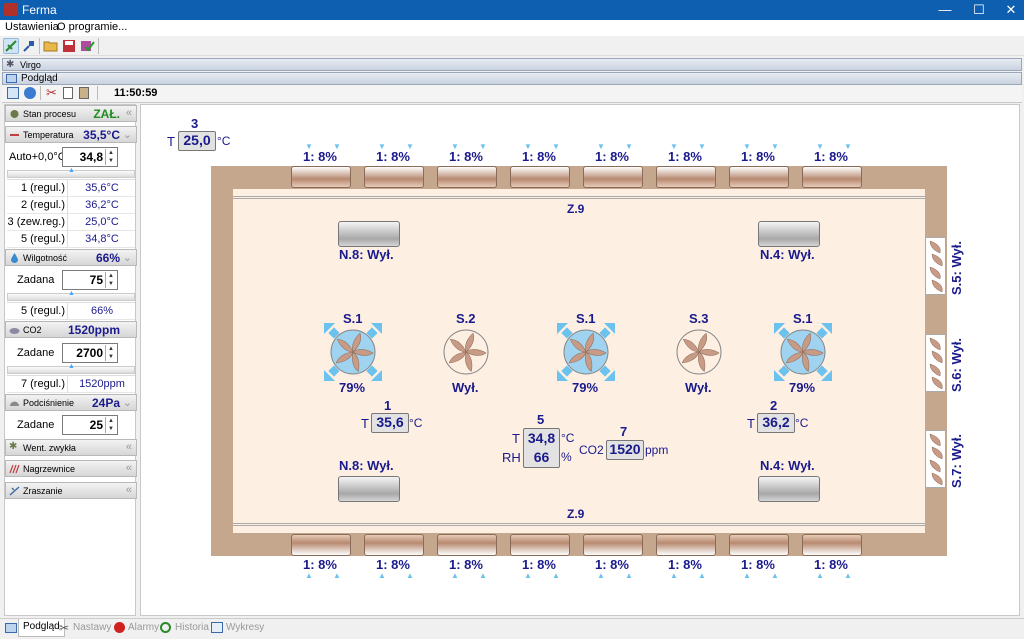  Describe the element at coordinates (71, 295) in the screenshot. I see `humidity-slider: ▲` at that location.